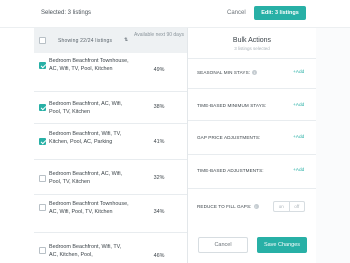 This screenshot has width=350, height=263. What do you see at coordinates (159, 212) in the screenshot?
I see `listing-availability: 34%` at bounding box center [159, 212].